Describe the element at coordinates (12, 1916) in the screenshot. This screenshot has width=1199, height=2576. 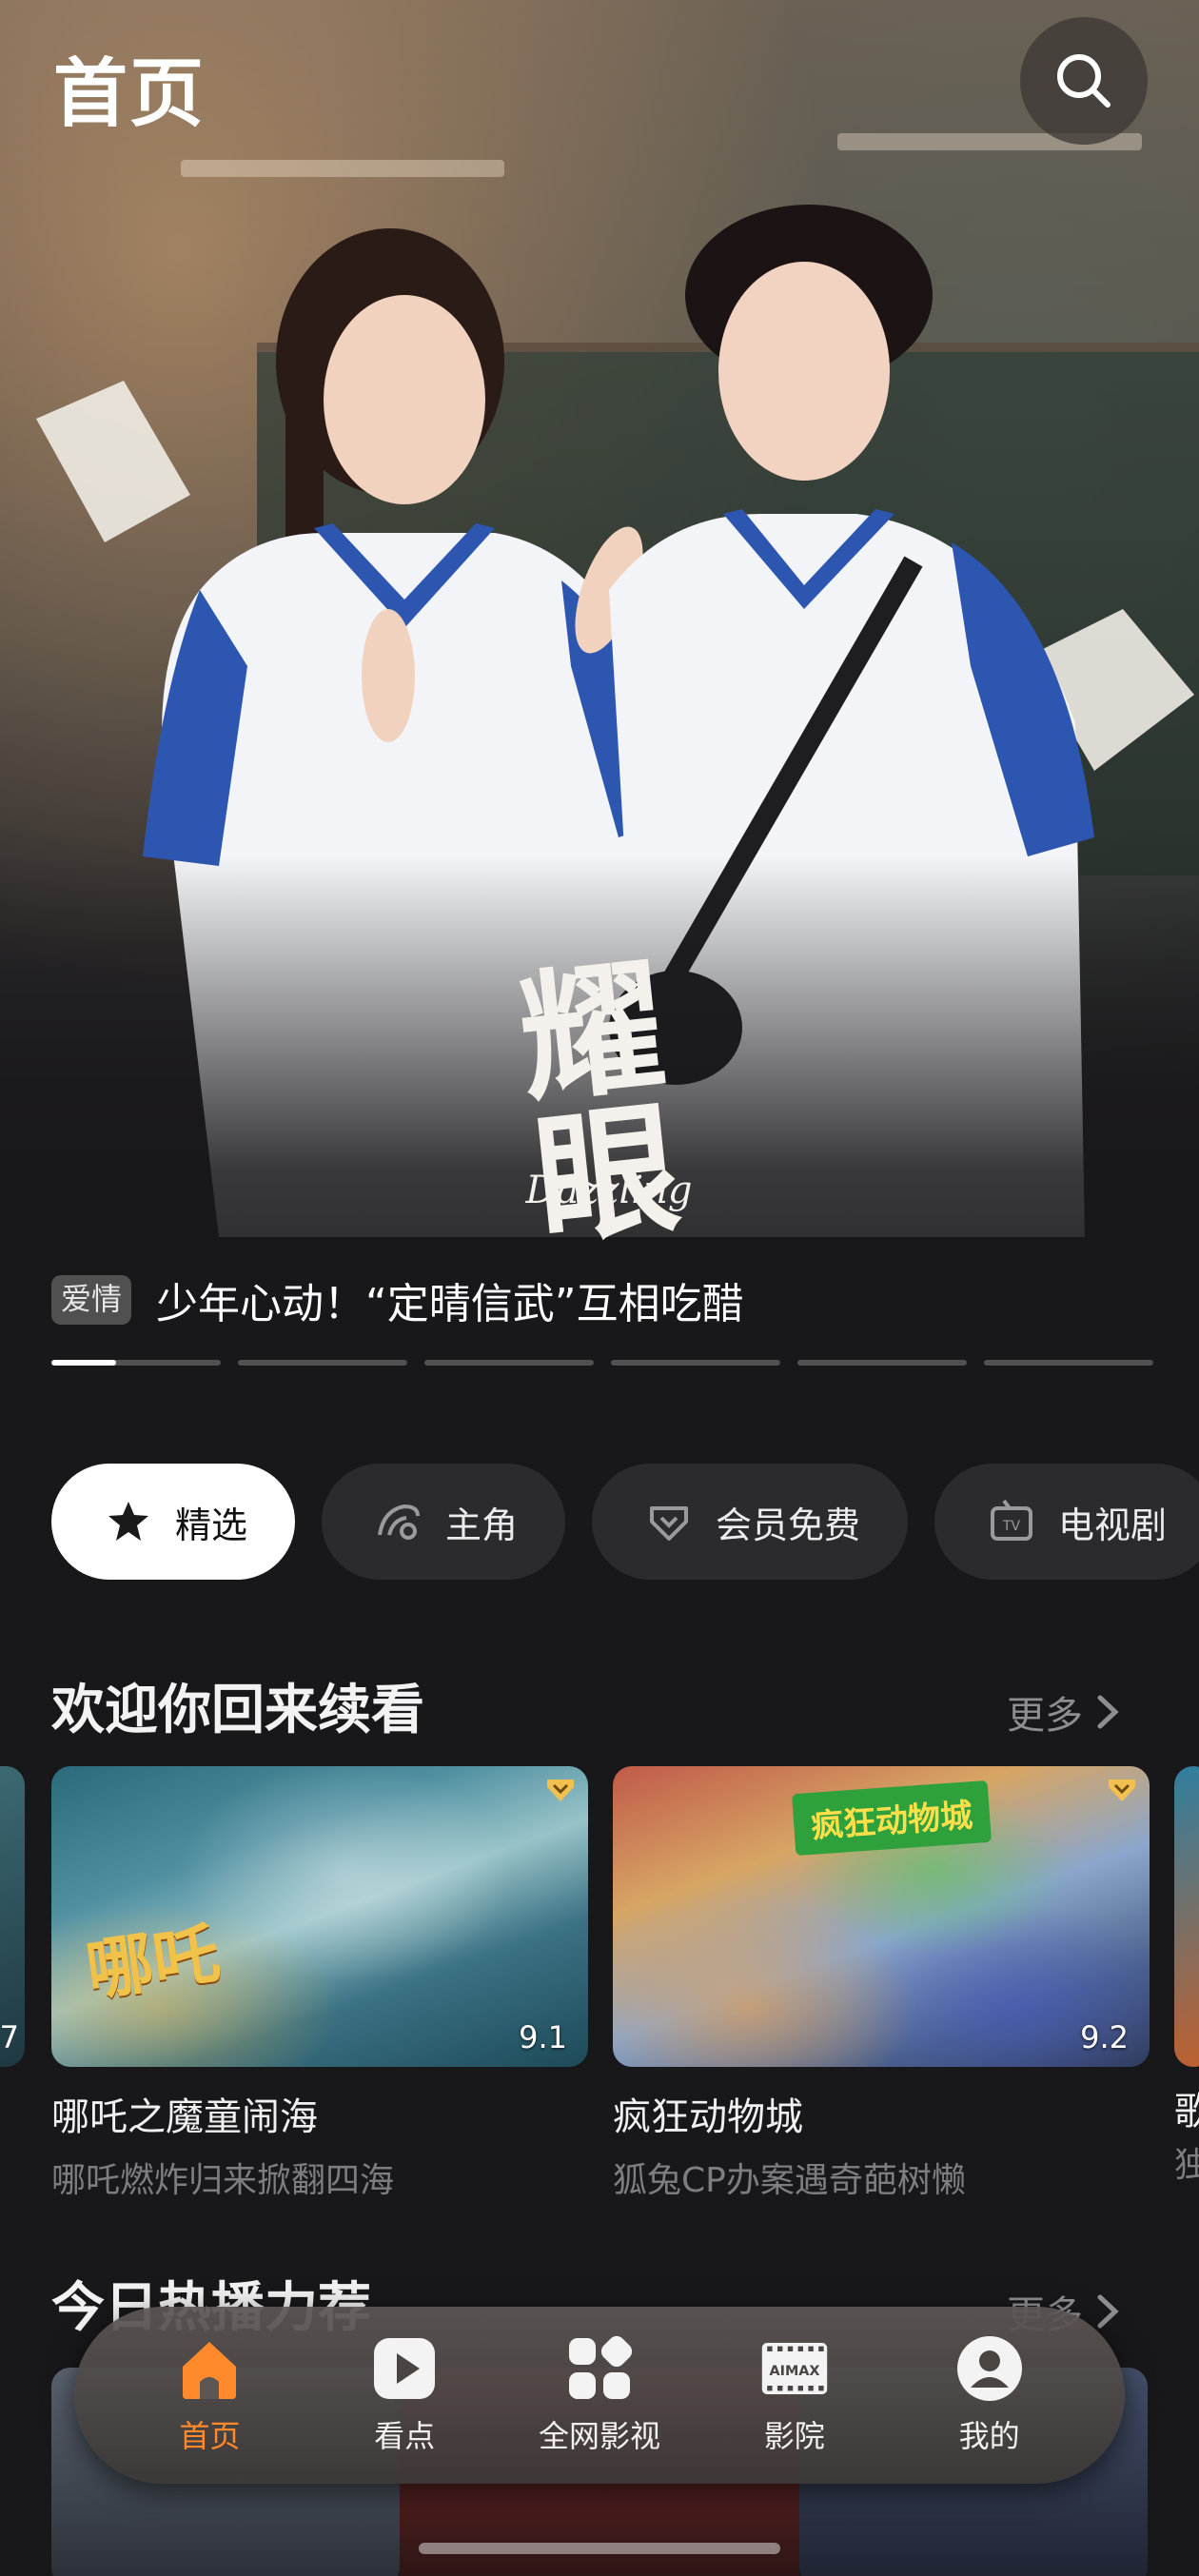
I see `card-peek-left: 7` at that location.